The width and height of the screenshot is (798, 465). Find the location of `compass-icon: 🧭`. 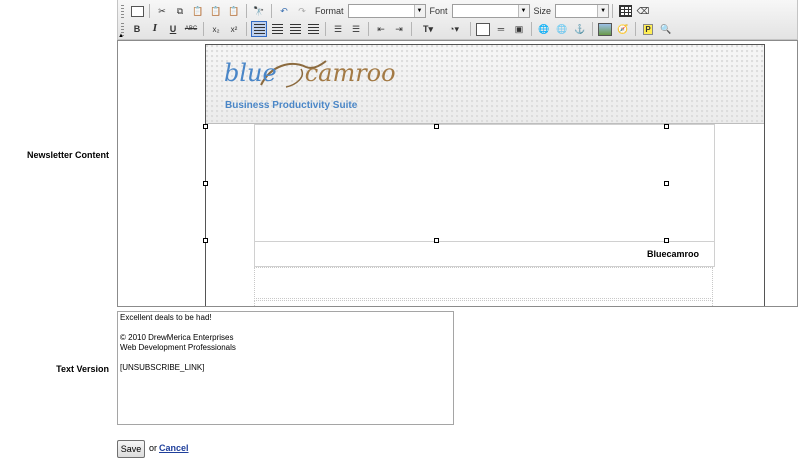

compass-icon: 🧭 is located at coordinates (623, 28).